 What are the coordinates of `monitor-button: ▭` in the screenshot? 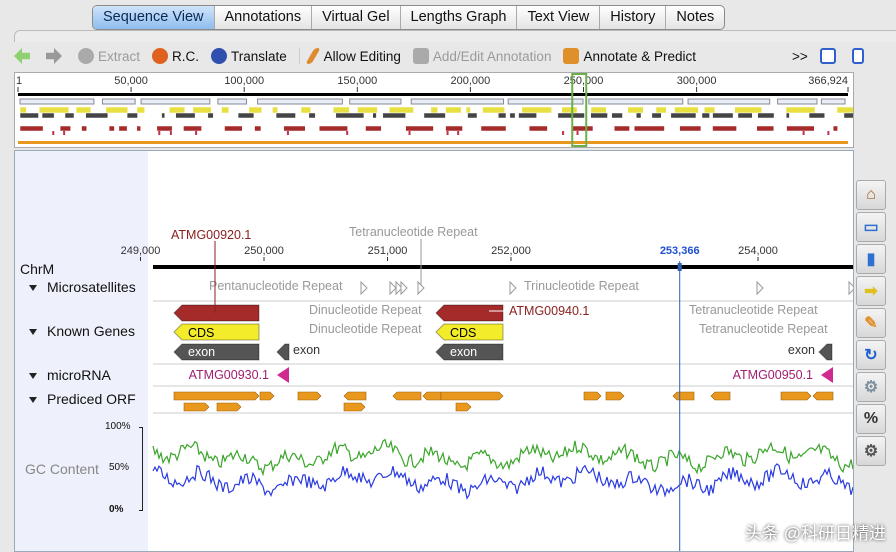 It's located at (871, 227).